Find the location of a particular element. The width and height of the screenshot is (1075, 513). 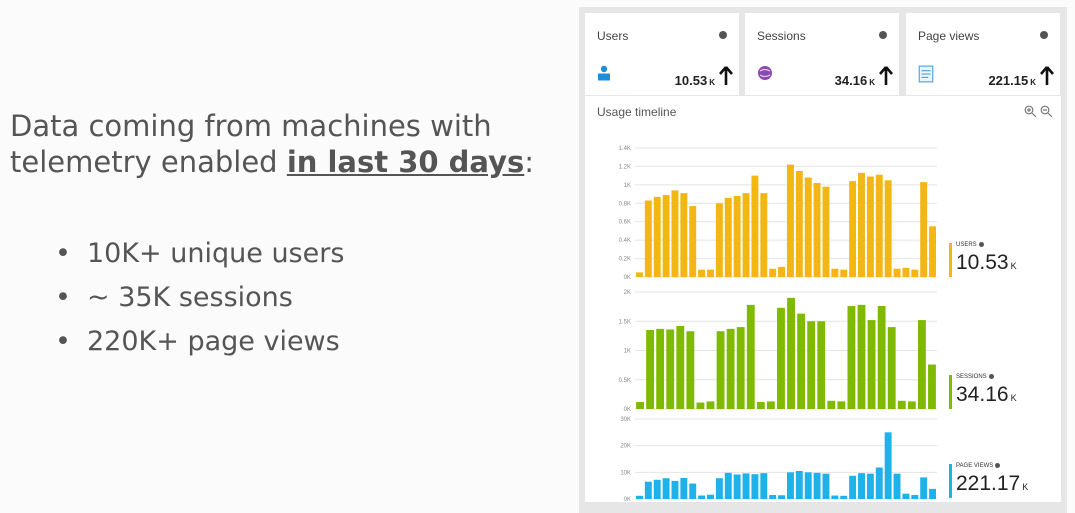

sessions-tile: Sessions 34.16 K is located at coordinates (822, 54).